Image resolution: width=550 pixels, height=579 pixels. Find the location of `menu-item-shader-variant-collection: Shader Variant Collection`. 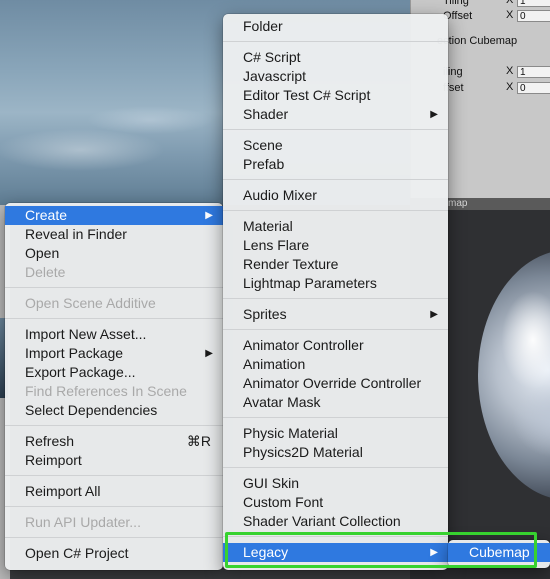

menu-item-shader-variant-collection: Shader Variant Collection is located at coordinates (335, 521).